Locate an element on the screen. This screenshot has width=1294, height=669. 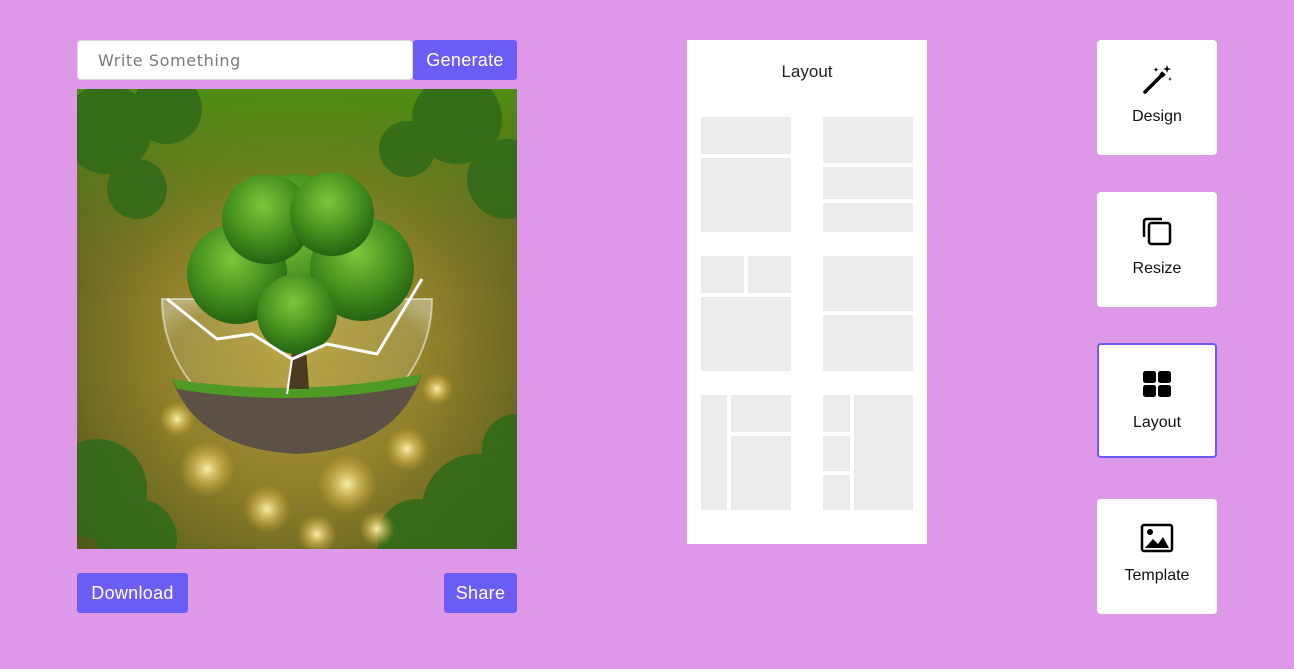
tool-resize: Resize is located at coordinates (1157, 249).